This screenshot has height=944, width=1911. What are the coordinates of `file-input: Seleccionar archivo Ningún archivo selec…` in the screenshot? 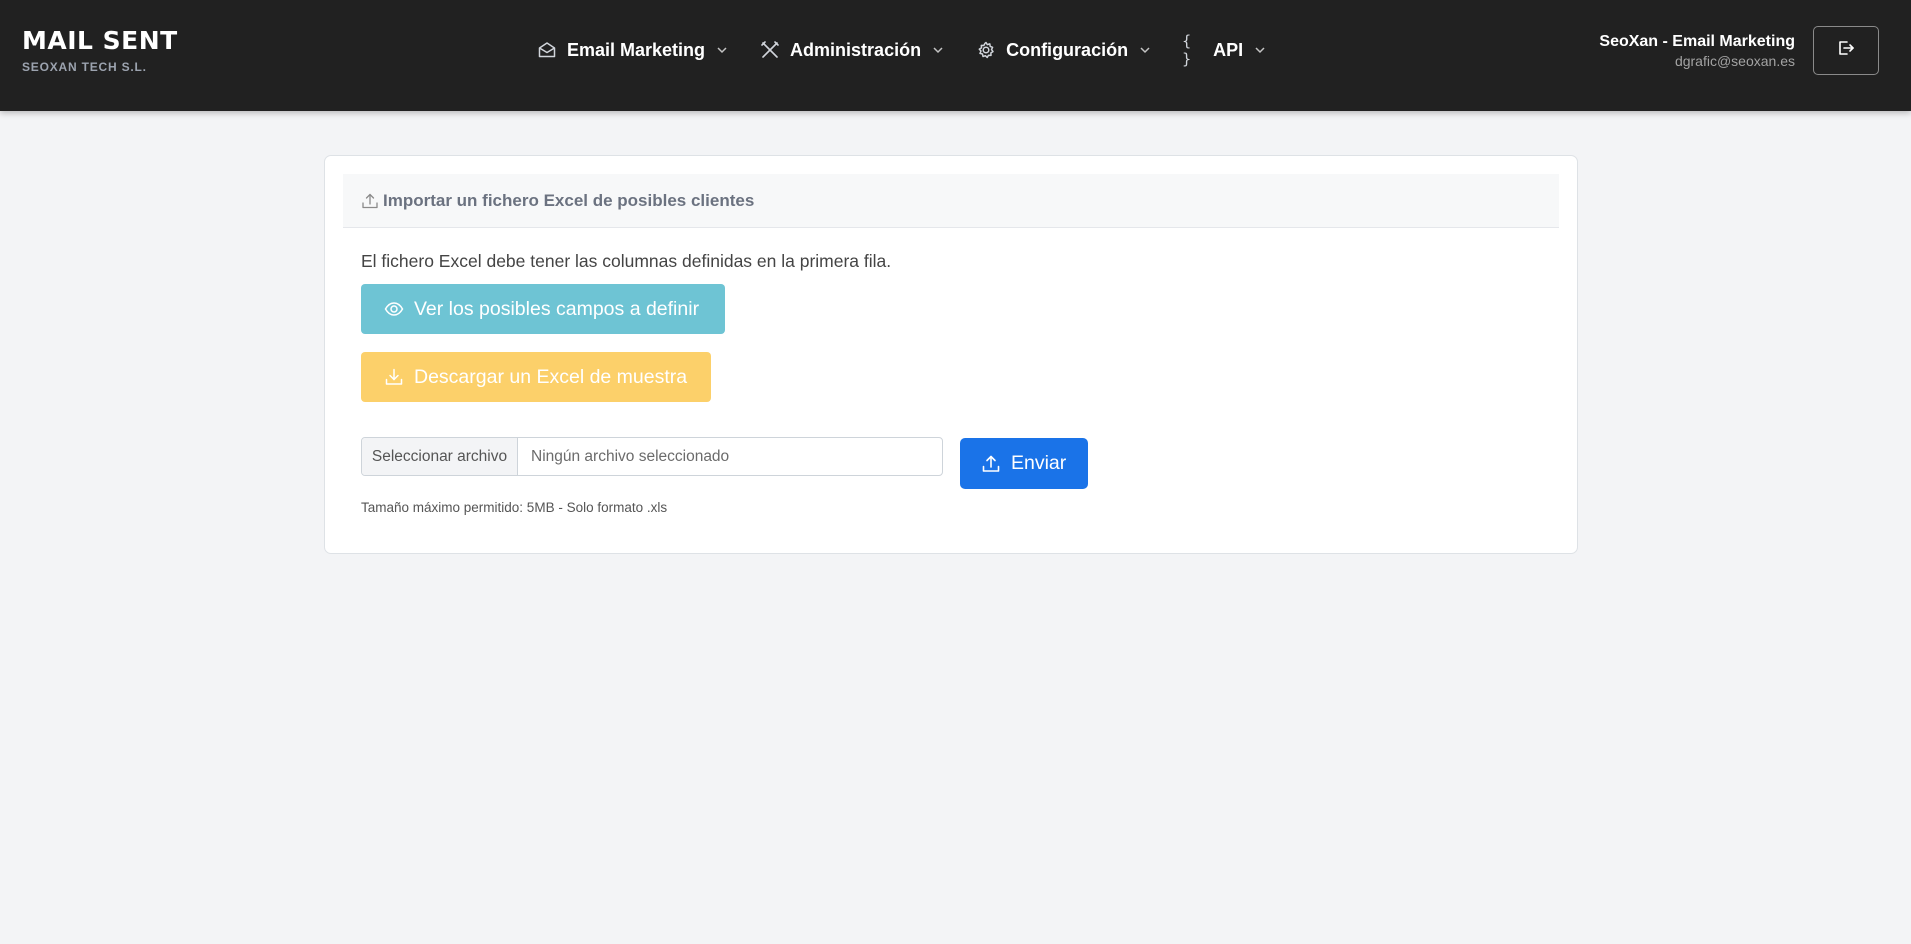 It's located at (652, 456).